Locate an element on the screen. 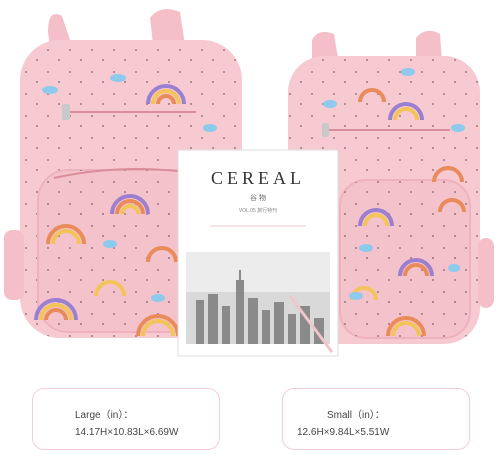 The height and width of the screenshot is (457, 500). small-size-title: Small（in）： is located at coordinates (356, 415).